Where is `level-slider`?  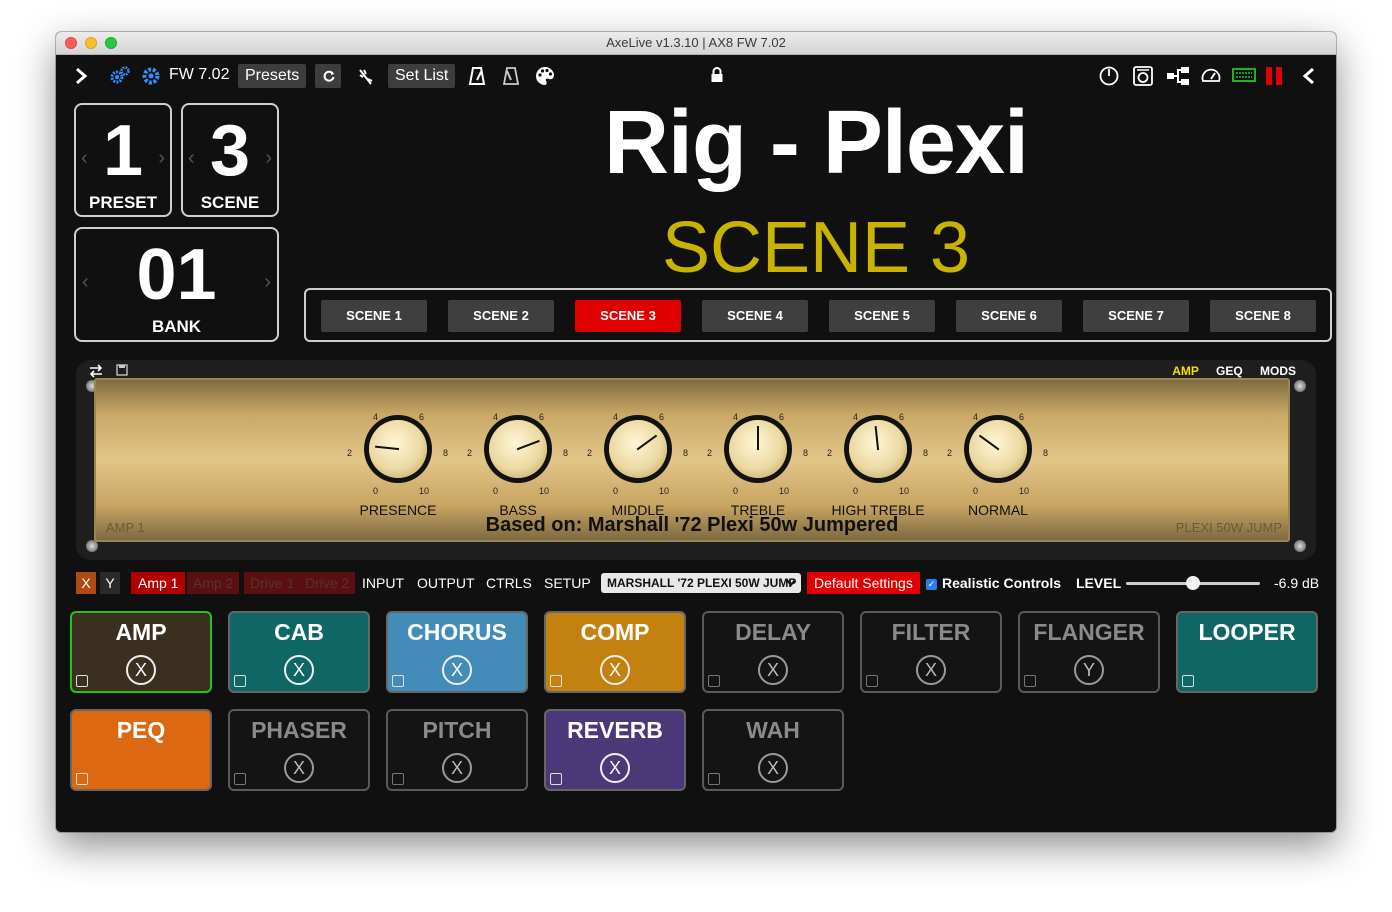 level-slider is located at coordinates (1193, 583).